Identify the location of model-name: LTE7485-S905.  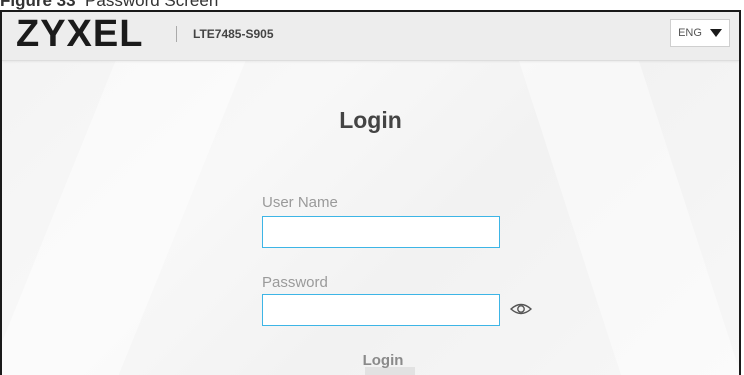
(233, 34).